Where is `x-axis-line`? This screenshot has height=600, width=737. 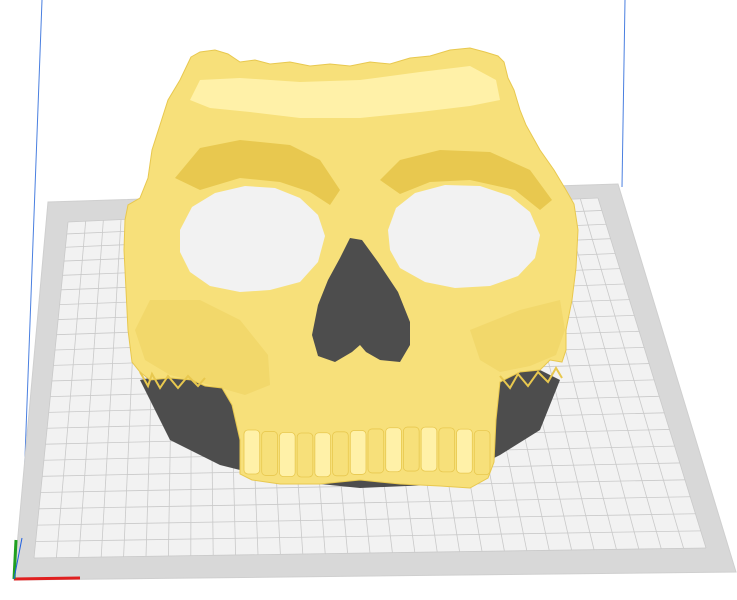 x-axis-line is located at coordinates (47, 578).